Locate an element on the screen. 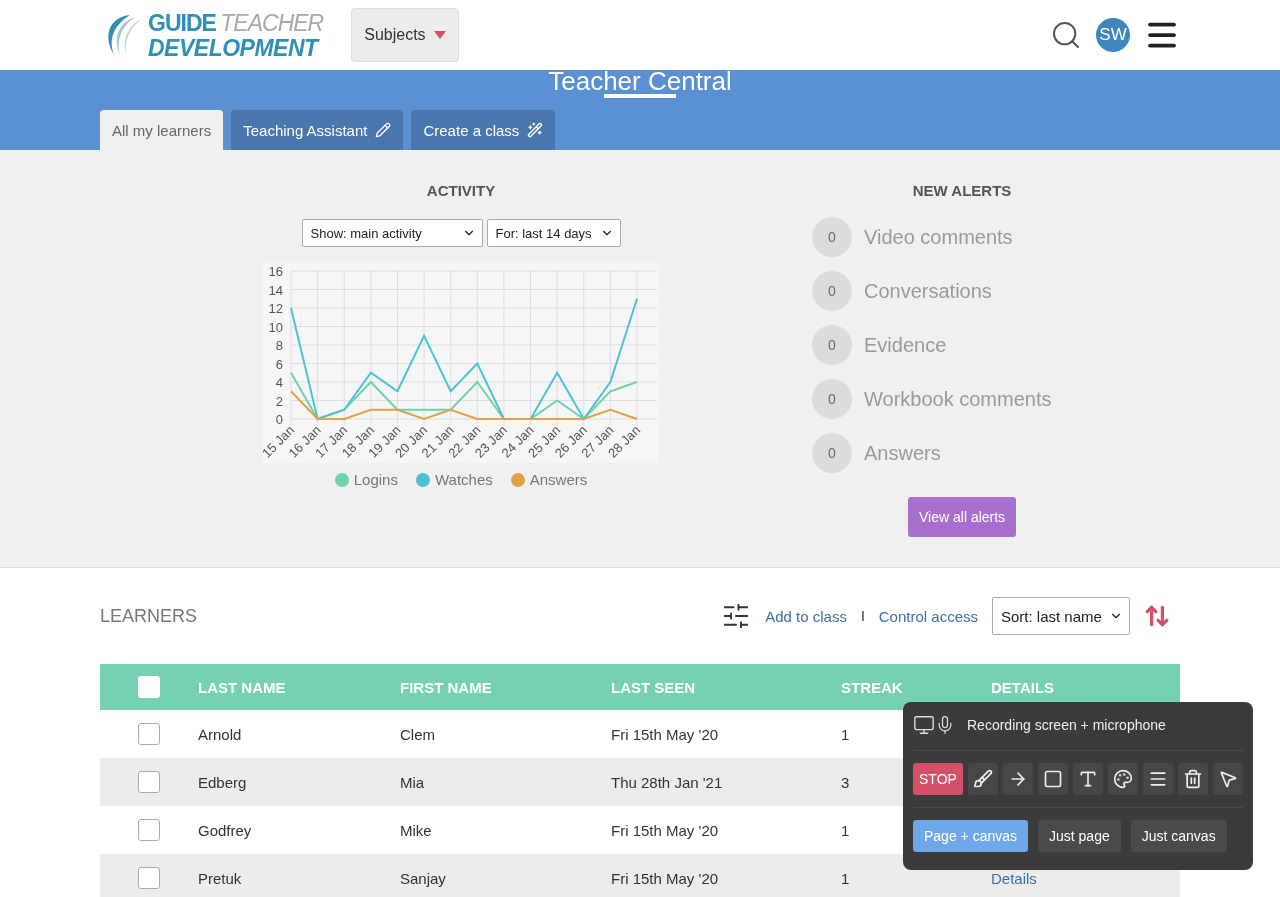 The width and height of the screenshot is (1280, 897). axis-tick-label: 10 is located at coordinates (275, 327).